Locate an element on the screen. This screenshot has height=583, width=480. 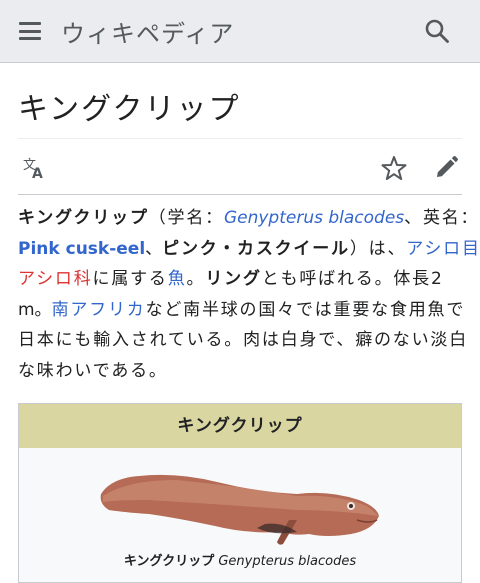
top-bar: ウィキペディア is located at coordinates (240, 31).